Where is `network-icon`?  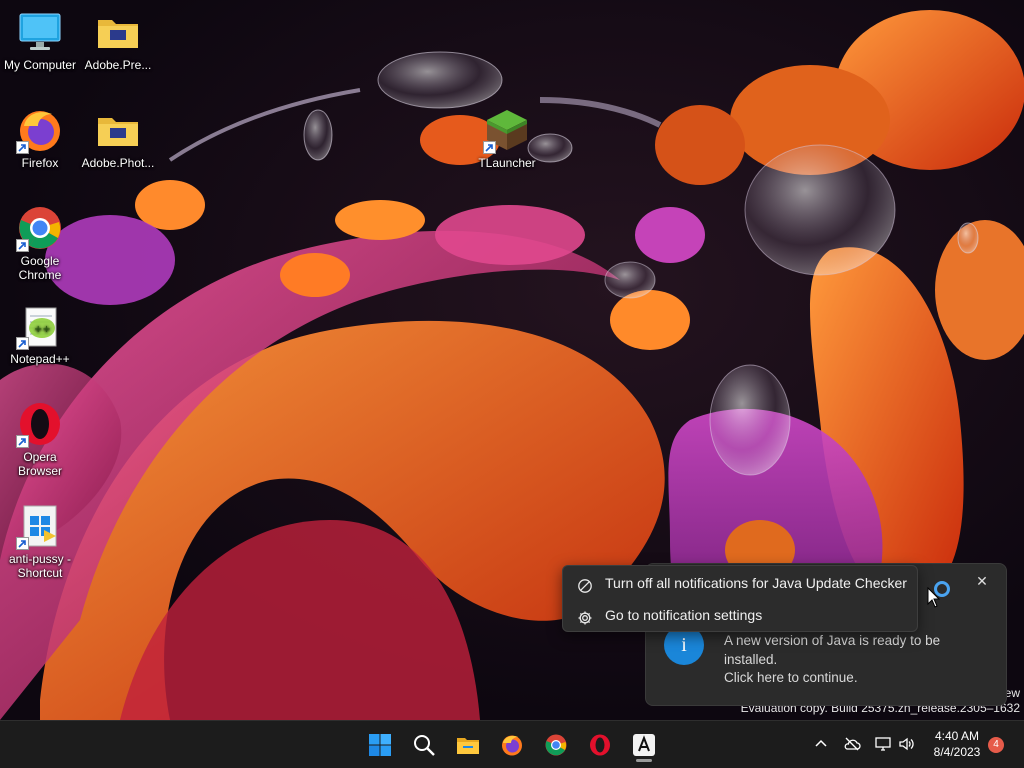 network-icon is located at coordinates (883, 744).